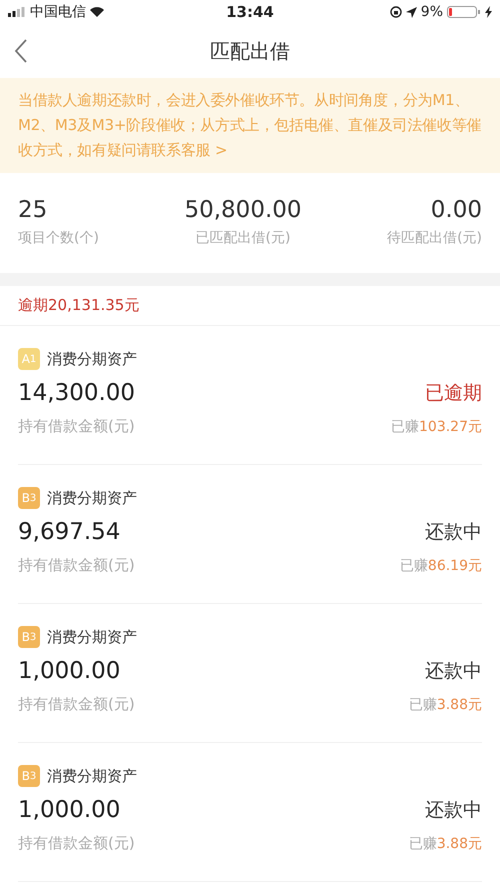 Image resolution: width=500 pixels, height=888 pixels. What do you see at coordinates (58, 238) in the screenshot?
I see `stat-label: 项目个数(个)` at bounding box center [58, 238].